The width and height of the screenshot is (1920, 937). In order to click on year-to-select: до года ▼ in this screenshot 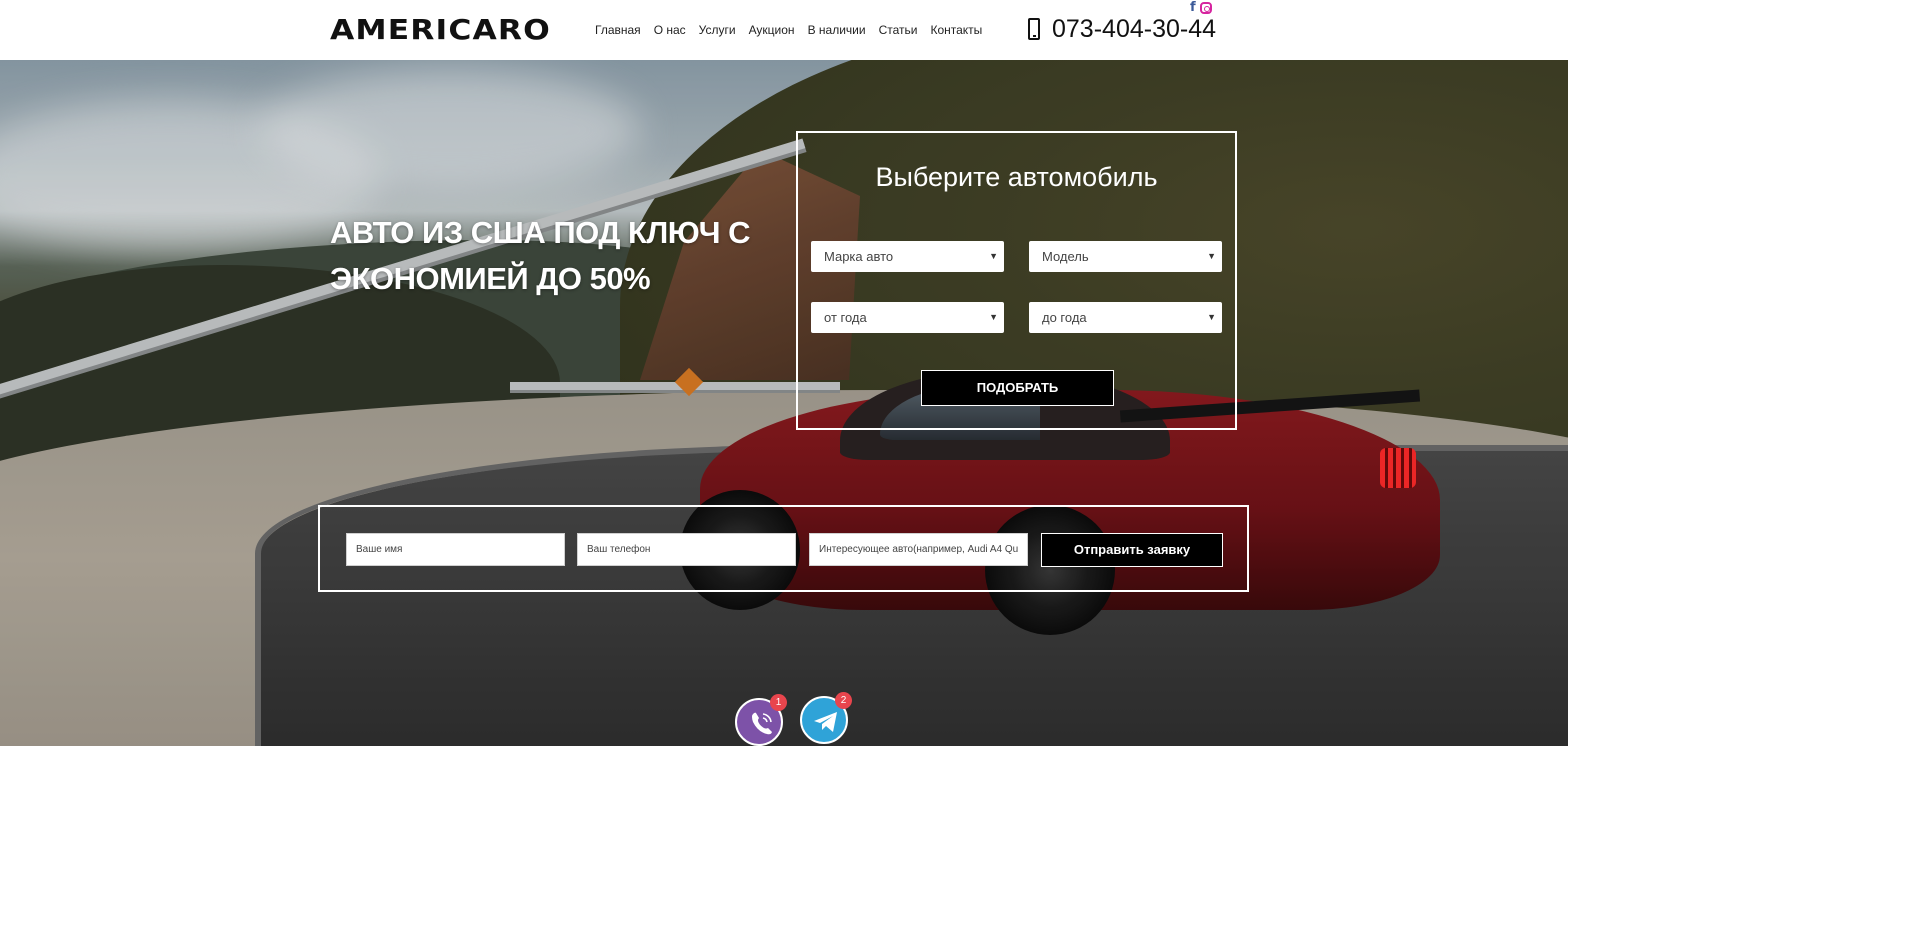, I will do `click(1125, 317)`.